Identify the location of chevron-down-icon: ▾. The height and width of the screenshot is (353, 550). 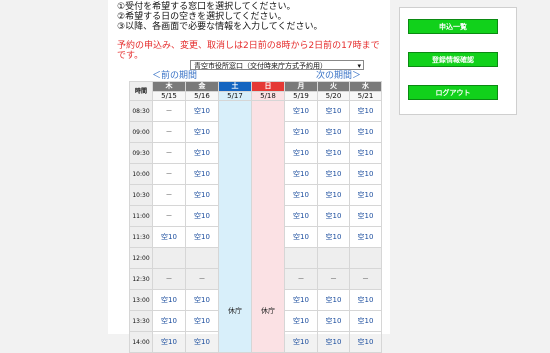
(359, 66).